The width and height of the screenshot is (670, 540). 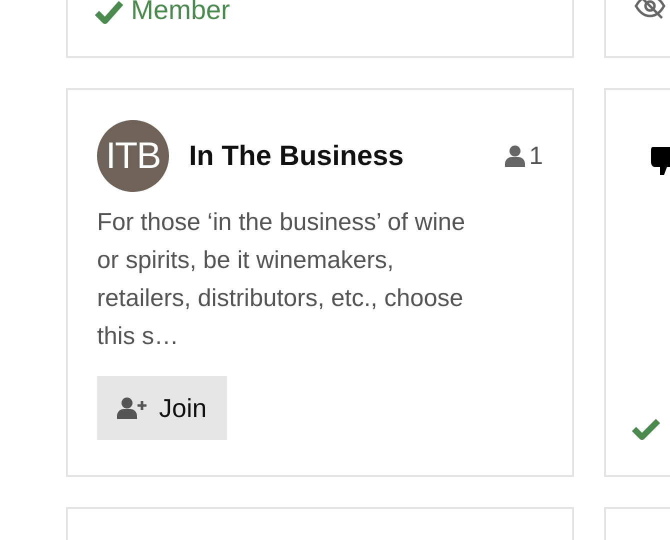 What do you see at coordinates (650, 9) in the screenshot?
I see `eye-slash-icon` at bounding box center [650, 9].